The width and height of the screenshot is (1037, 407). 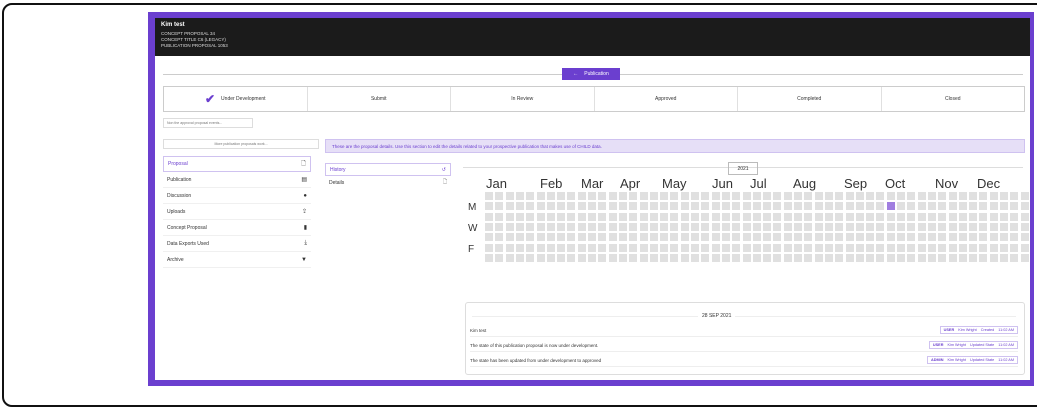 I want to click on step-under-development: ✔ Under Development, so click(x=236, y=99).